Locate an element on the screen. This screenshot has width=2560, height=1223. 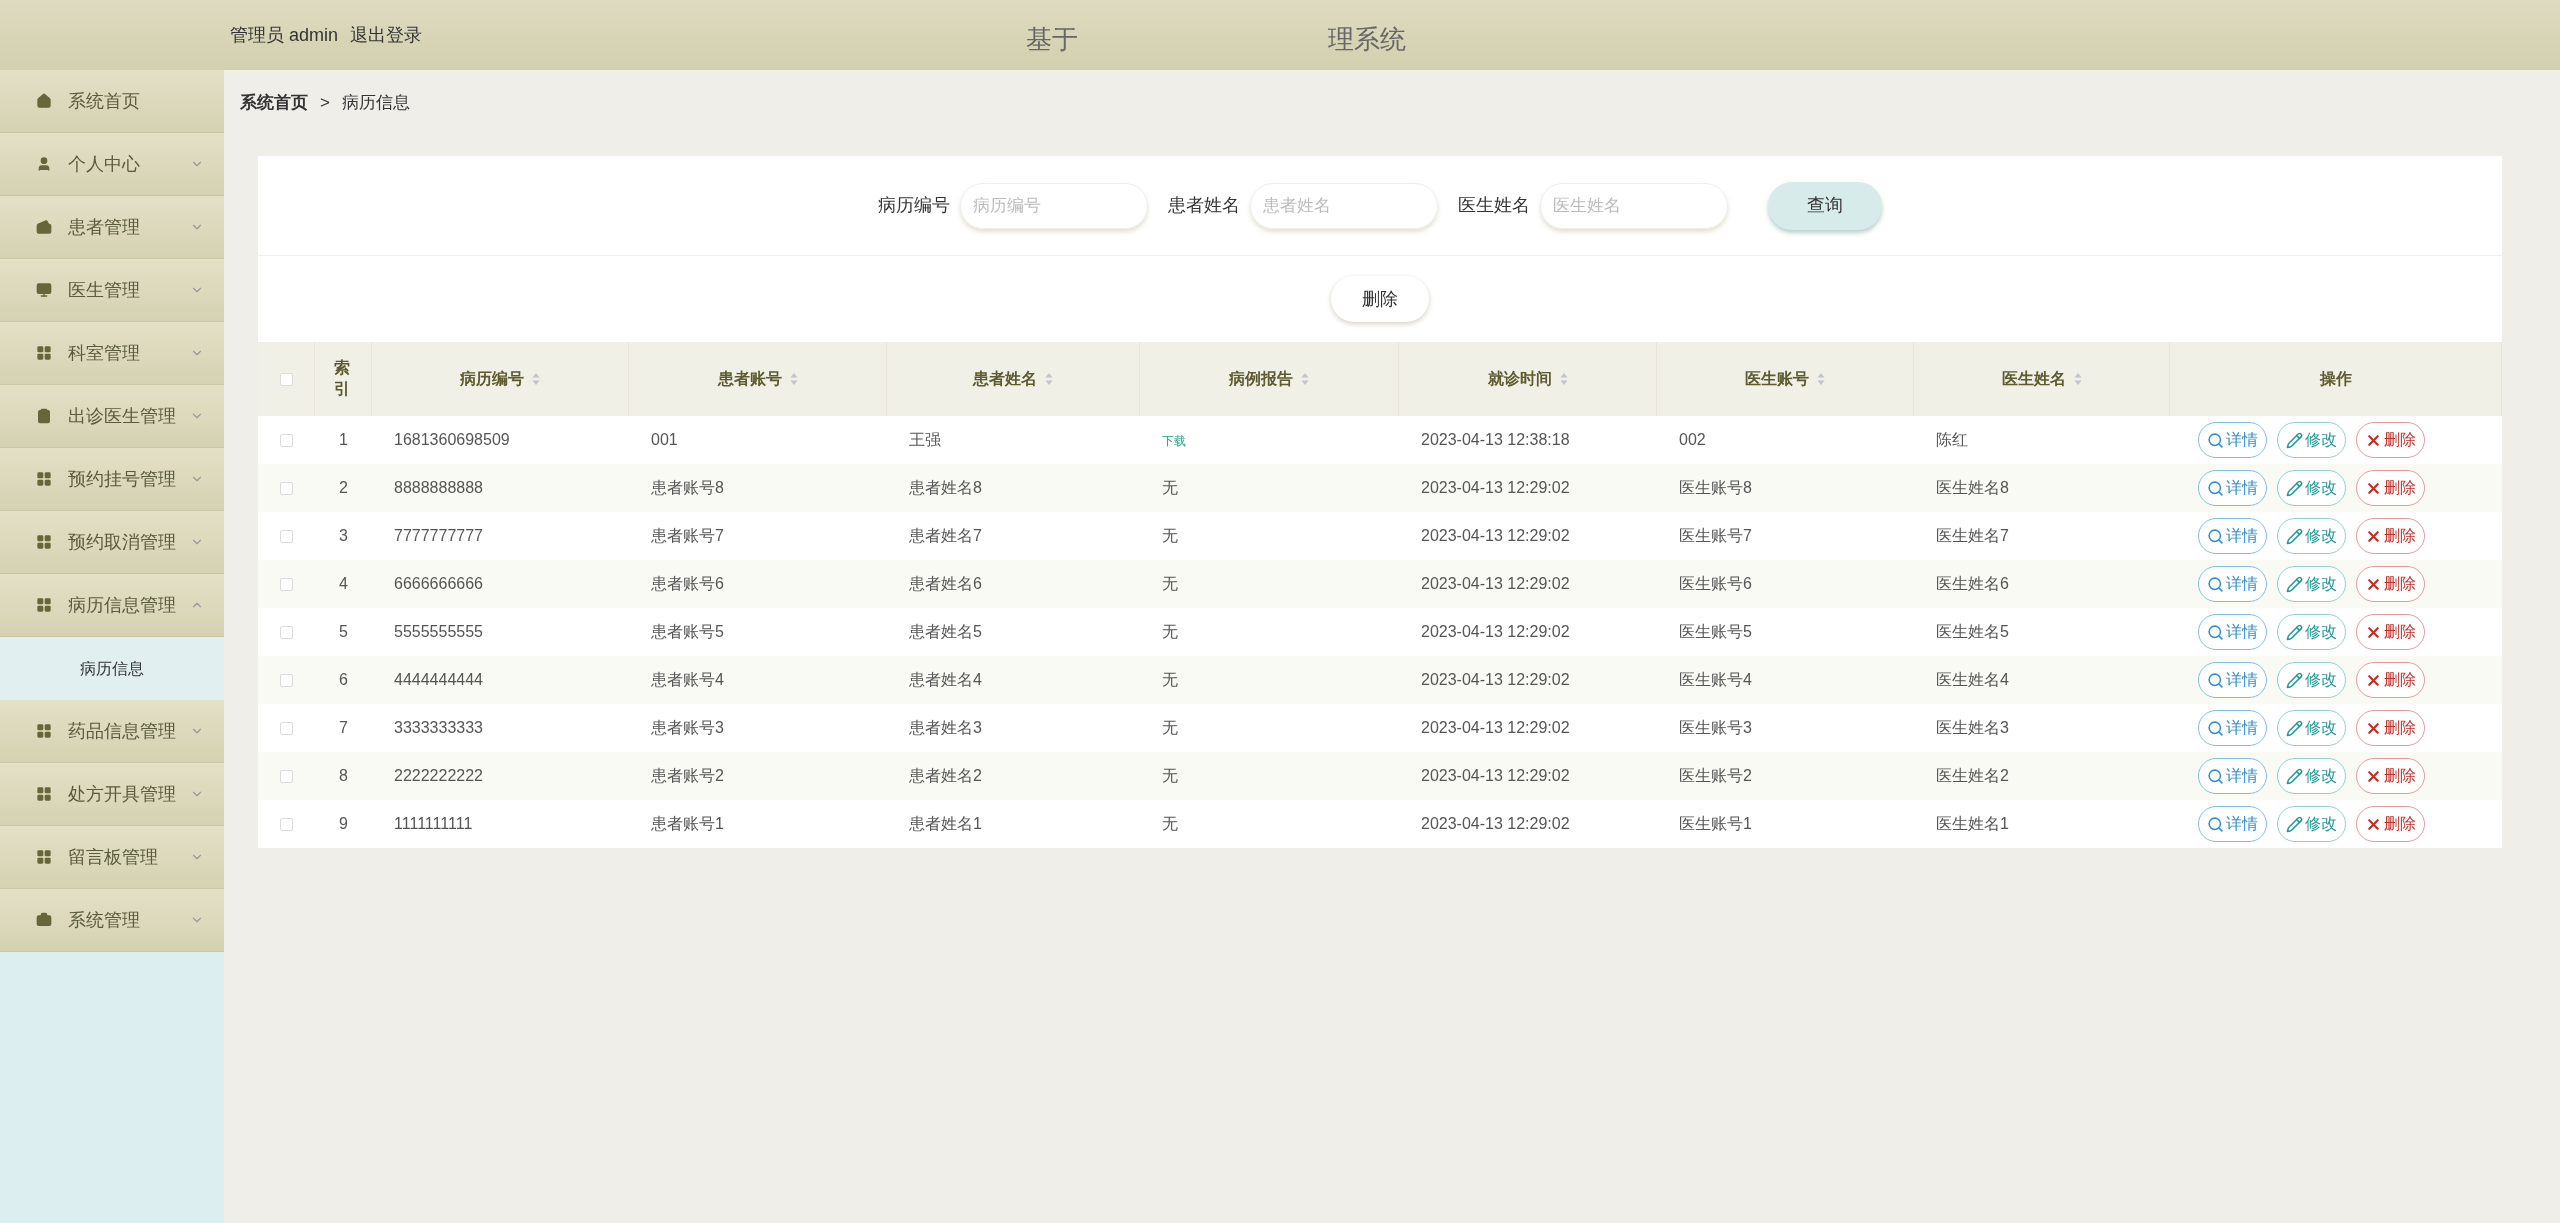
sidebar-item: 个人中心 is located at coordinates (112, 164).